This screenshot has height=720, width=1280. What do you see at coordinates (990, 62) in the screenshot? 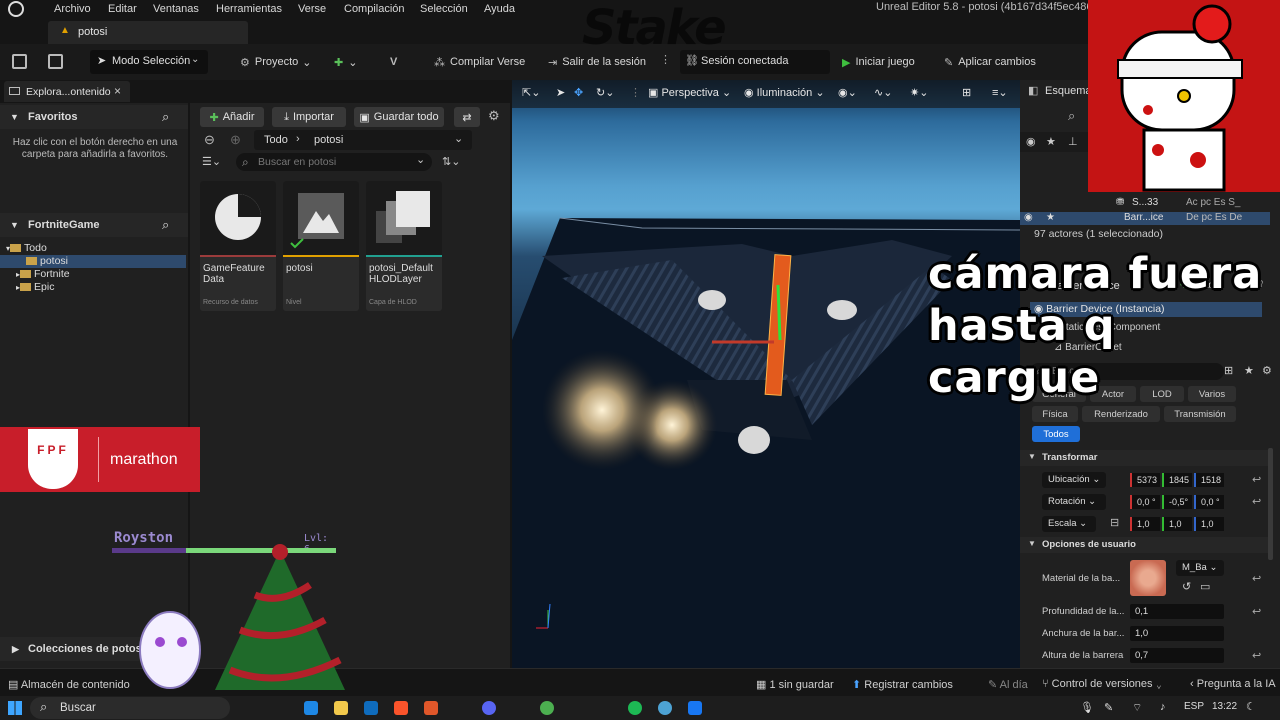
I see `apply-changes-button: ✎ Aplicar cambios` at bounding box center [990, 62].